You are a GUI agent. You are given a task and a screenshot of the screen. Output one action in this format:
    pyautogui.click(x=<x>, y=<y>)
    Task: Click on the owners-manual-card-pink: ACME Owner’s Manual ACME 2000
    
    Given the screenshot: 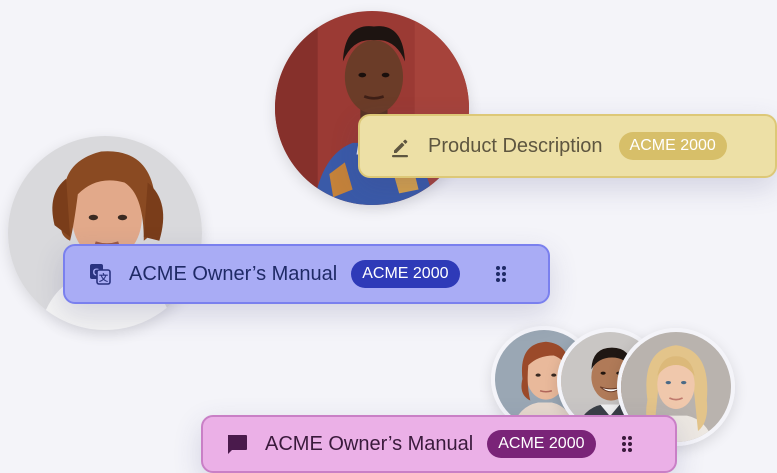 What is the action you would take?
    pyautogui.click(x=439, y=444)
    